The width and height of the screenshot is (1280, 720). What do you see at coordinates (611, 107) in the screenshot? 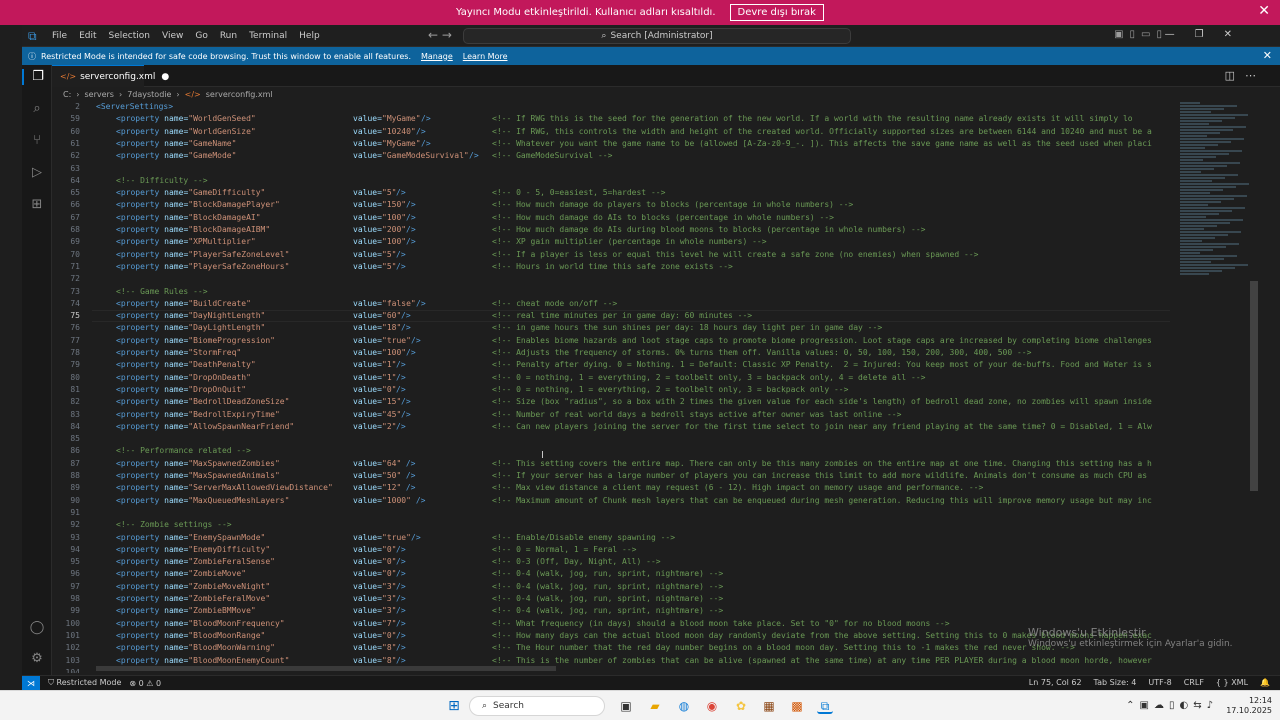
I see `code-line: 2 <ServerSettings>` at bounding box center [611, 107].